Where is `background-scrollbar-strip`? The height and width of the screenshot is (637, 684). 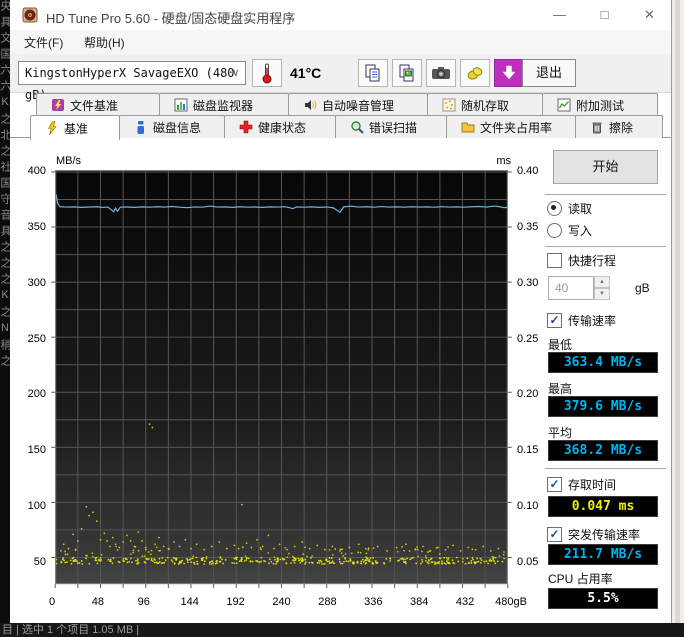 background-scrollbar-strip is located at coordinates (677, 318).